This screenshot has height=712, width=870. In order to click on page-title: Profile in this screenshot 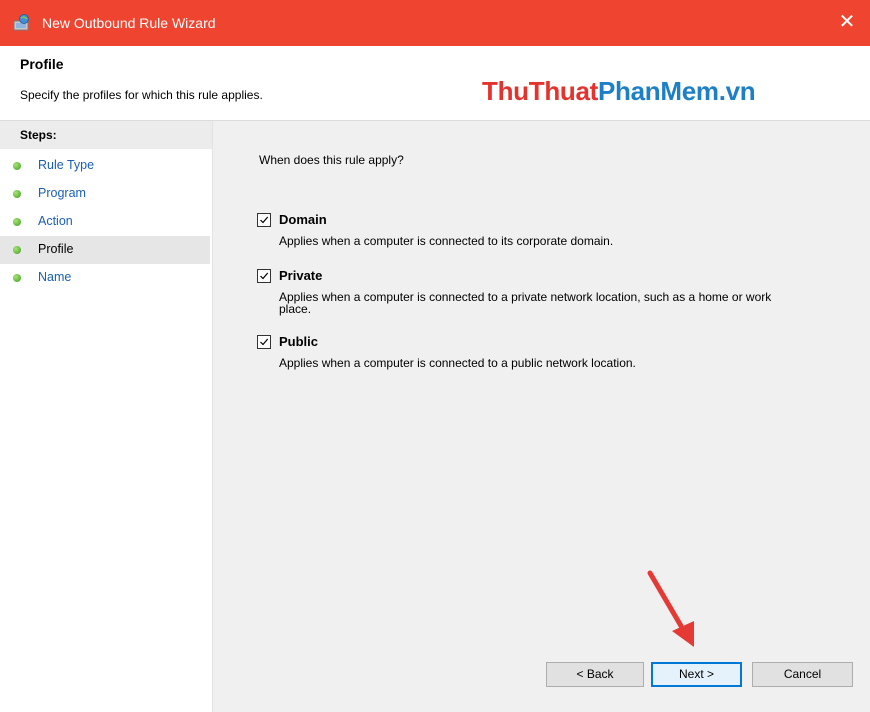, I will do `click(42, 64)`.